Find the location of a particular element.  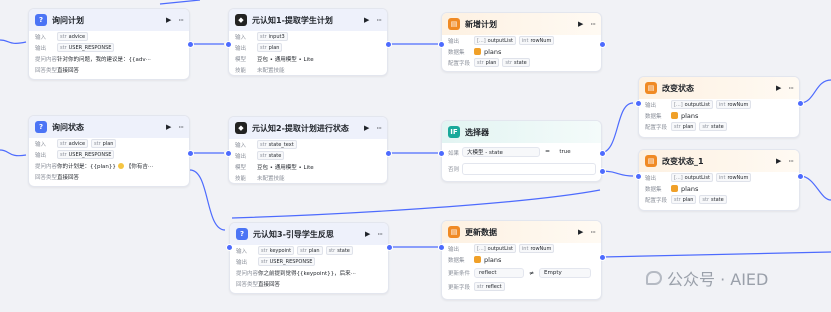

dataset-icon is located at coordinates (477, 51).